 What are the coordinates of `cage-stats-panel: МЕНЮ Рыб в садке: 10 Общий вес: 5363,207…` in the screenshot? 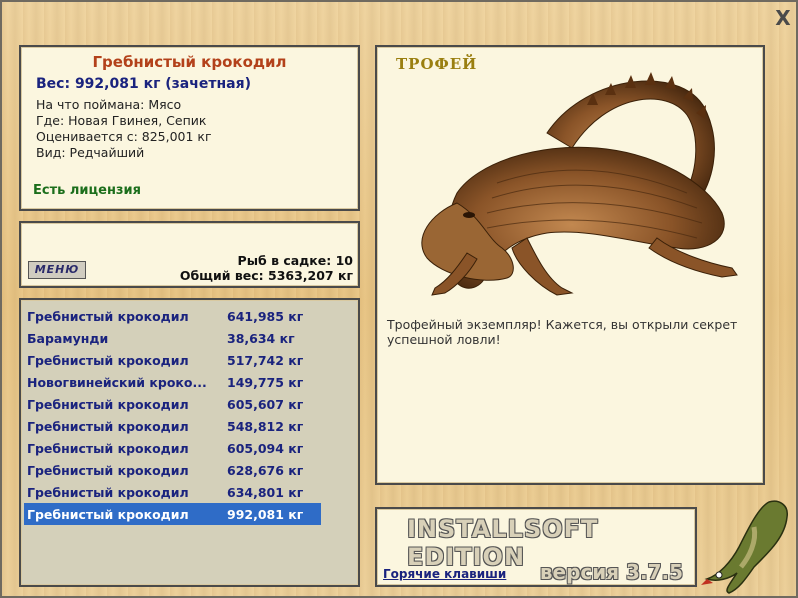 It's located at (189, 254).